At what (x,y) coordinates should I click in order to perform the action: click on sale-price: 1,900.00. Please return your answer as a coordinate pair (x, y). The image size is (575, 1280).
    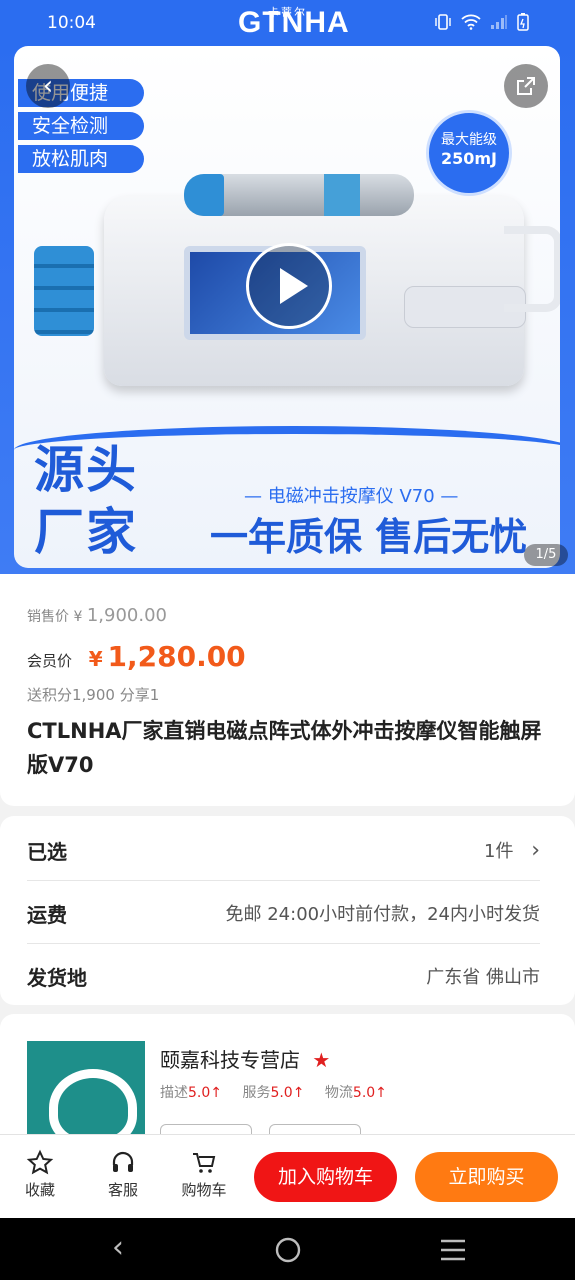
    Looking at the image, I should click on (126, 615).